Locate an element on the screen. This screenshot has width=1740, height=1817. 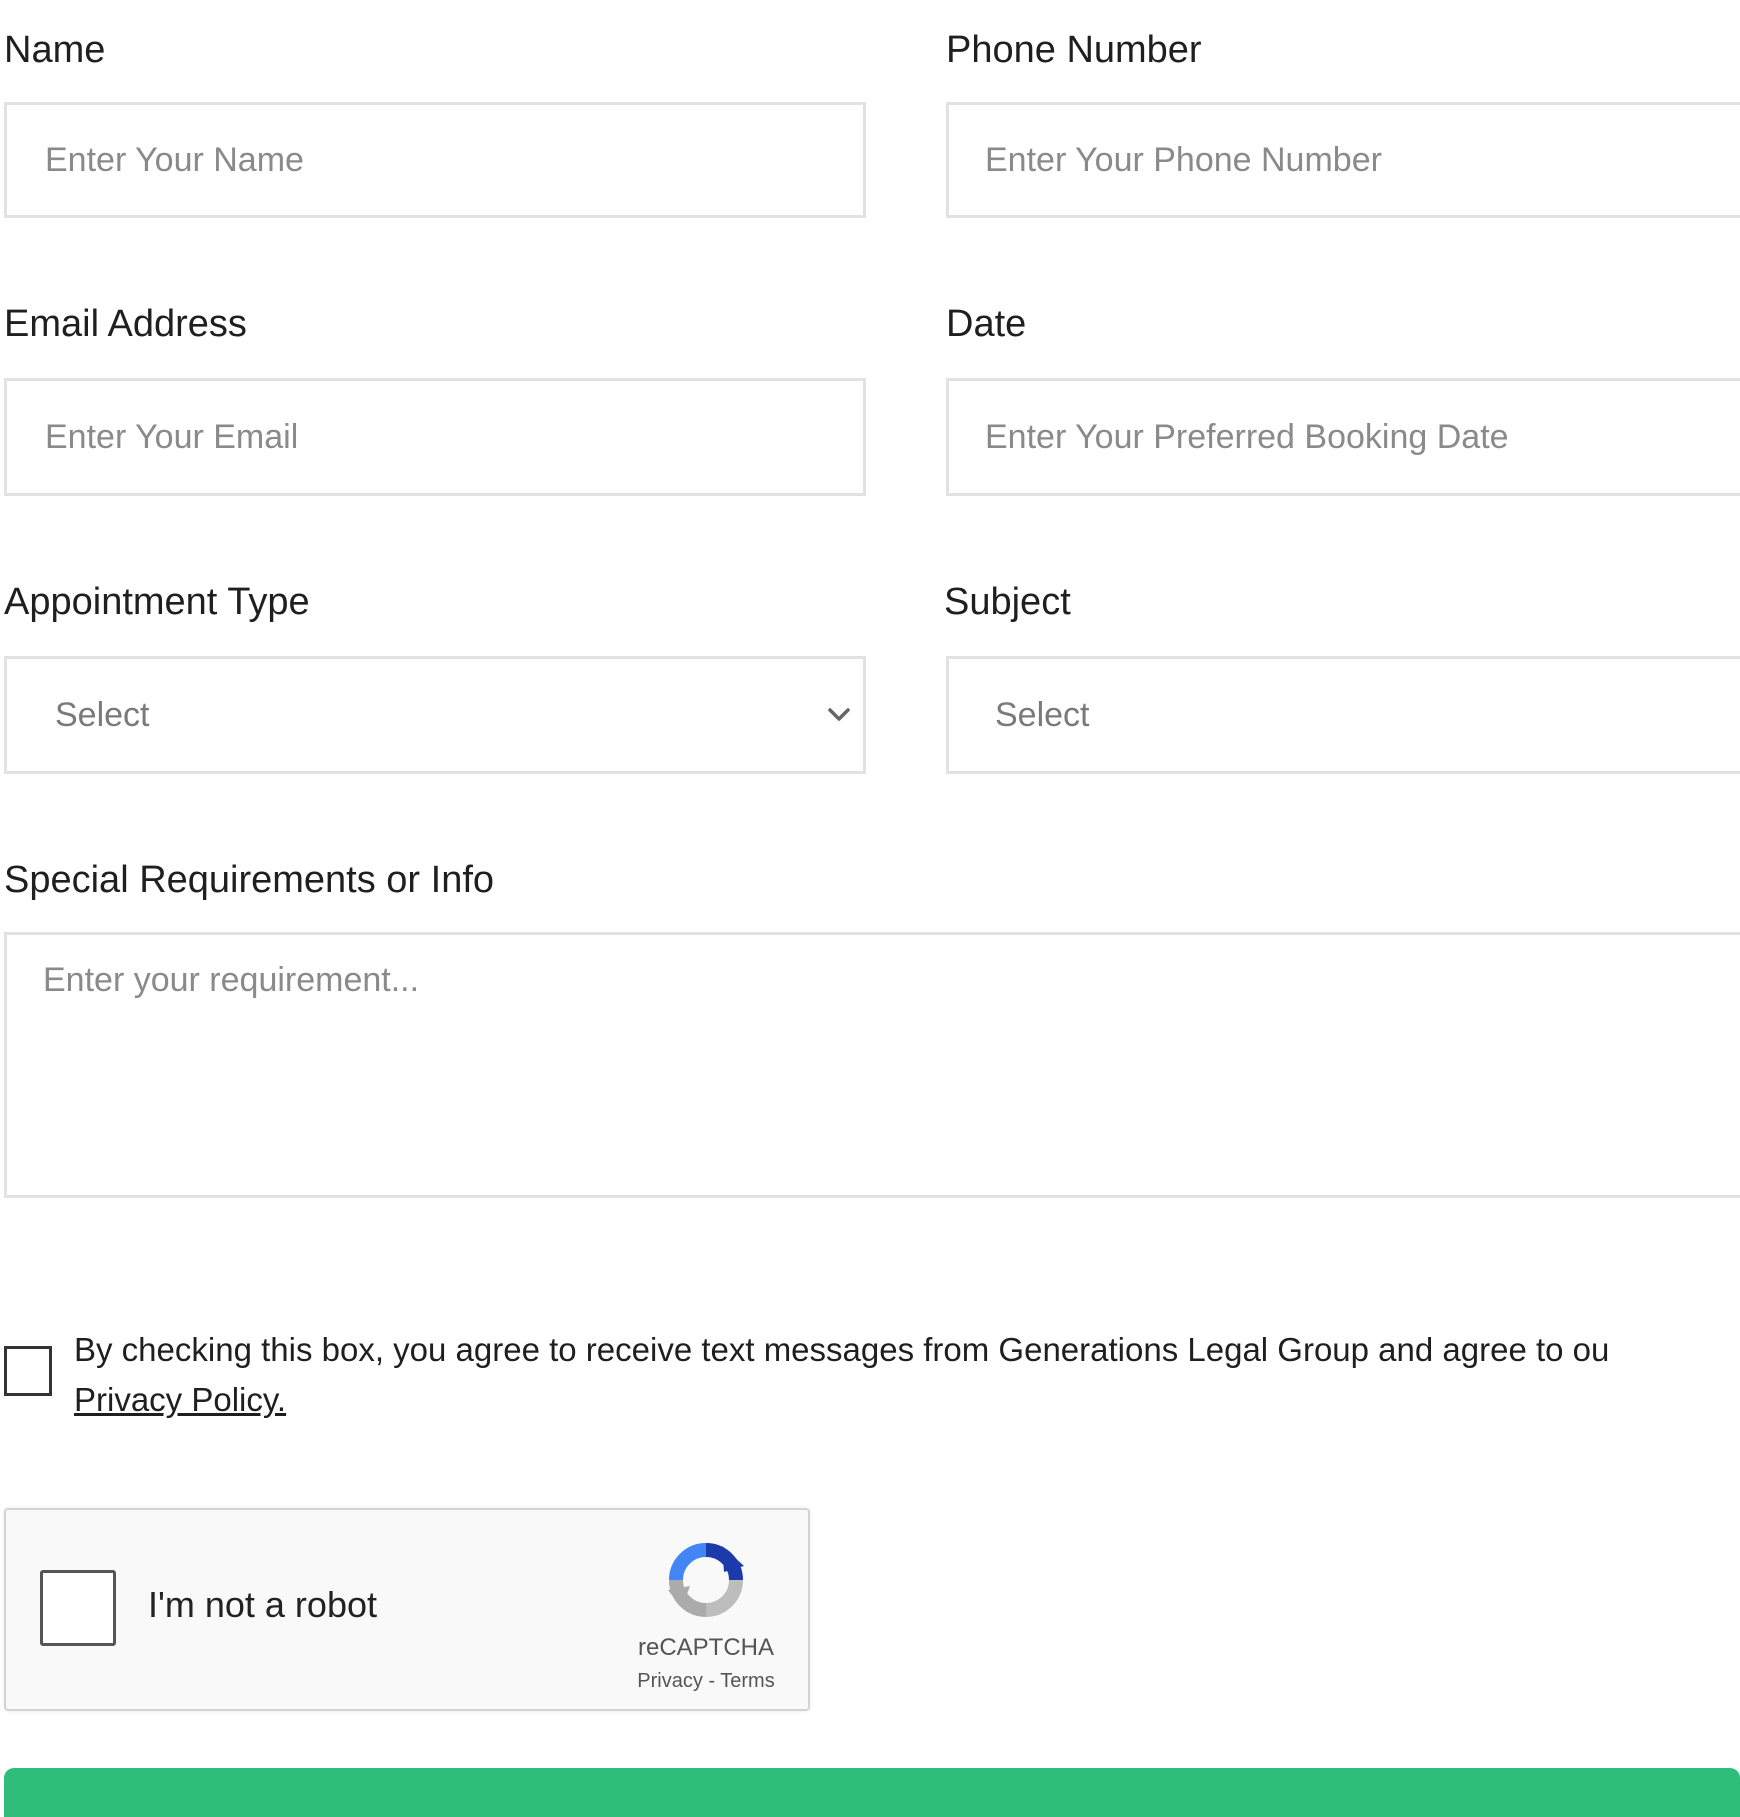
date-input: Enter Your Preferred Booking Date is located at coordinates (1343, 437).